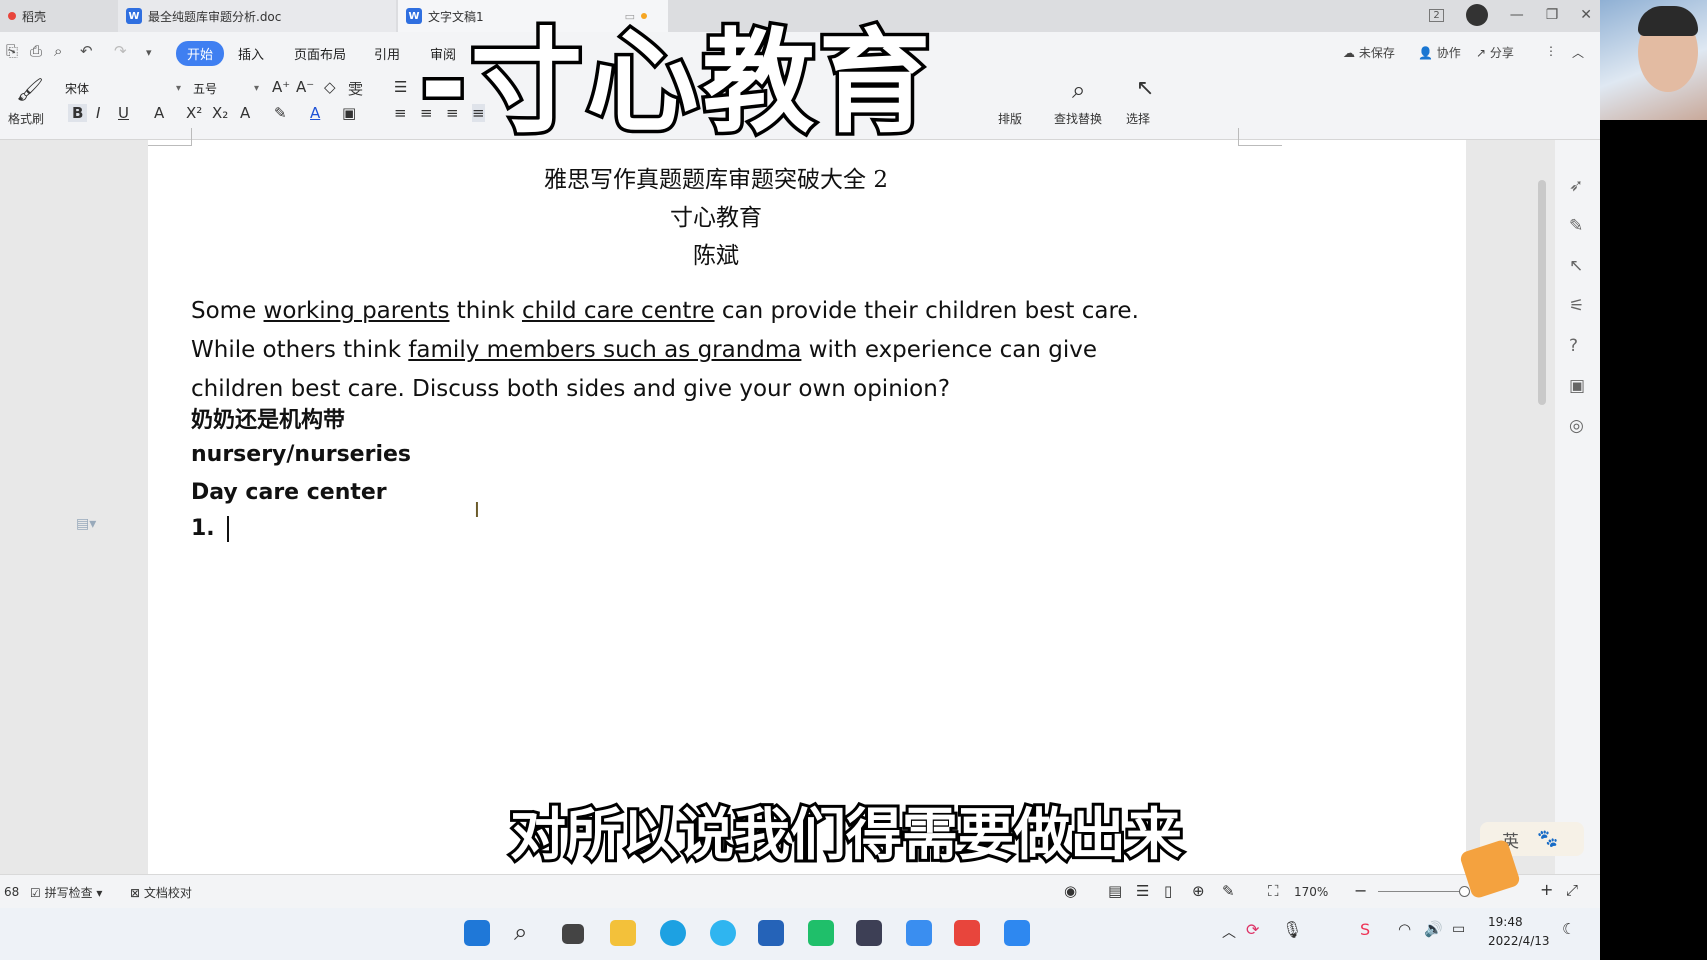  What do you see at coordinates (1273, 891) in the screenshot?
I see `fit-page-icon: ⛶` at bounding box center [1273, 891].